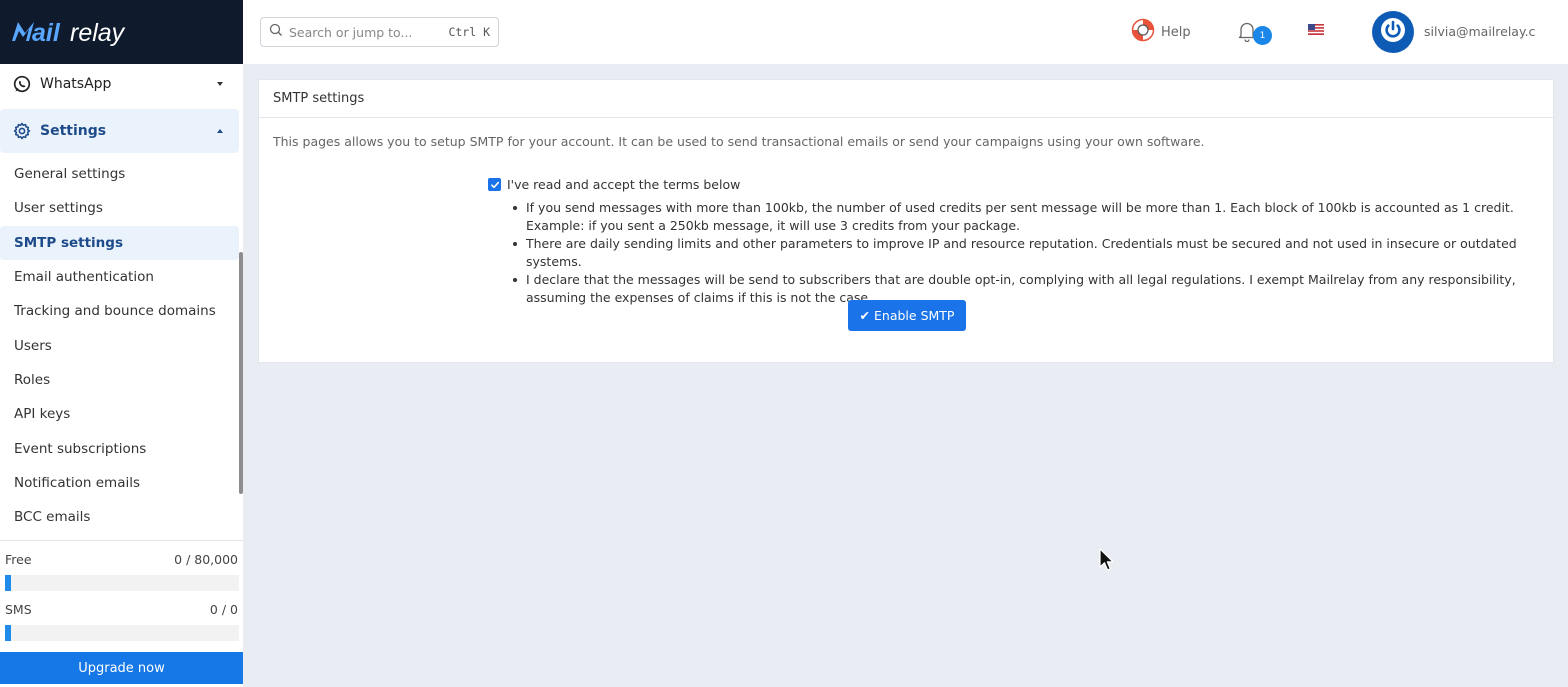 The image size is (1568, 687). I want to click on sidebar-item-tracking-and-bounce-domains: Tracking and bounce domains, so click(119, 311).